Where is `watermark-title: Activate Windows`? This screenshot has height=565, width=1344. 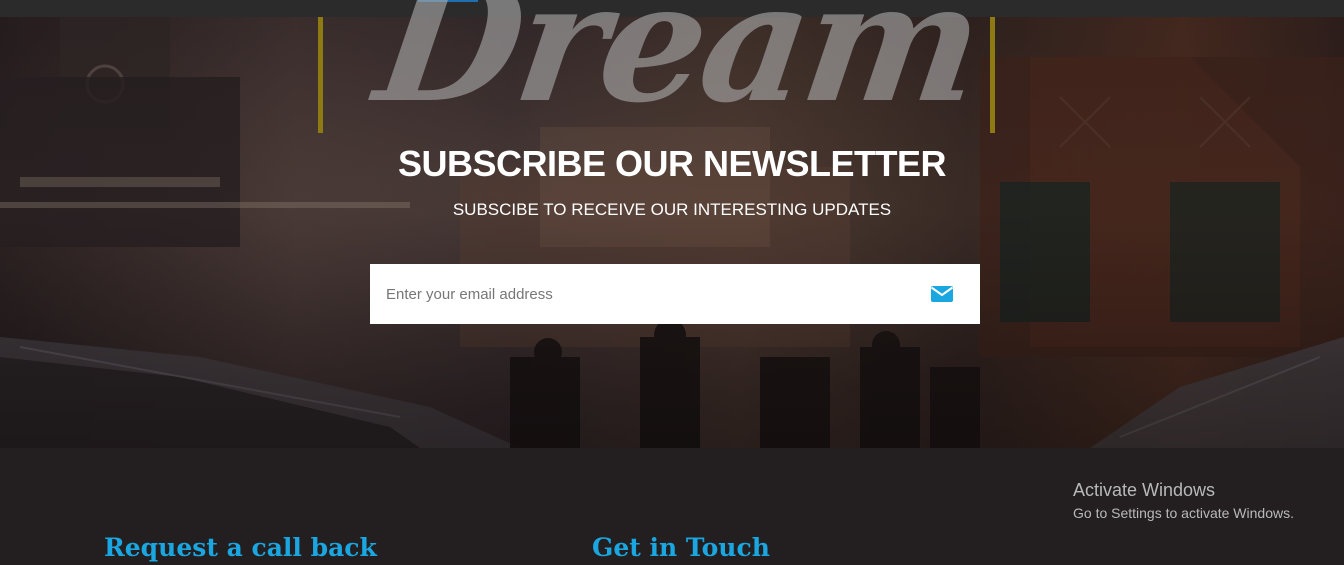
watermark-title: Activate Windows is located at coordinates (1144, 490).